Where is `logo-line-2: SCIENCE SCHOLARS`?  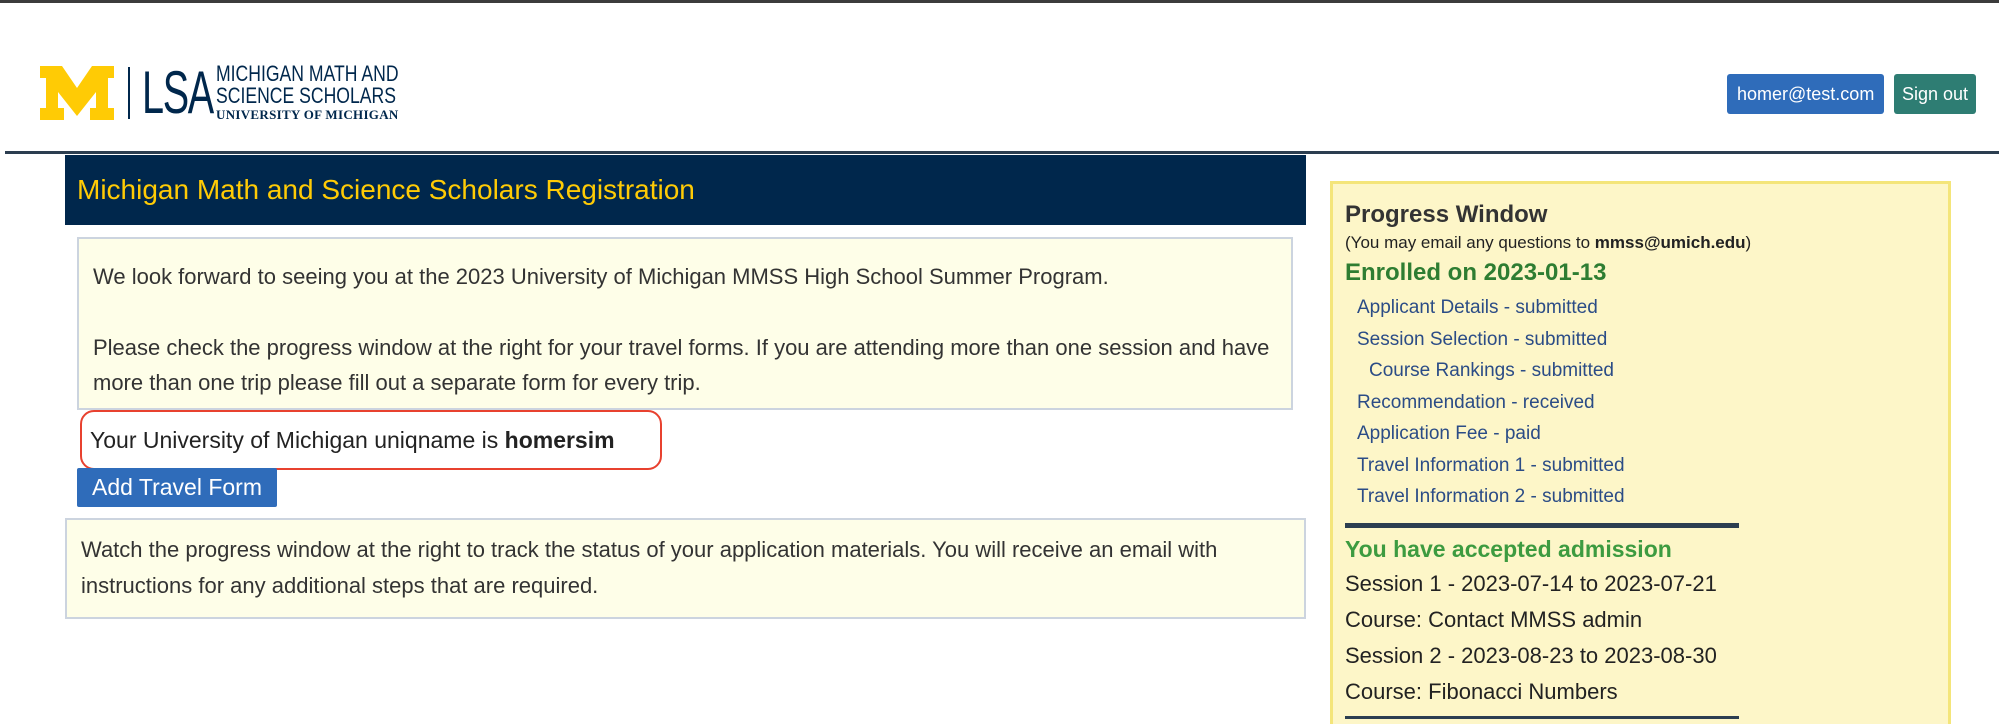 logo-line-2: SCIENCE SCHOLARS is located at coordinates (306, 95).